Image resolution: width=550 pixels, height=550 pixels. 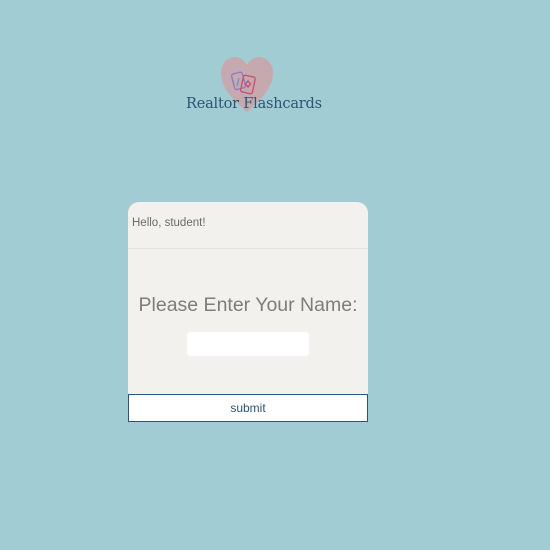 What do you see at coordinates (248, 408) in the screenshot?
I see `submit-button: submit` at bounding box center [248, 408].